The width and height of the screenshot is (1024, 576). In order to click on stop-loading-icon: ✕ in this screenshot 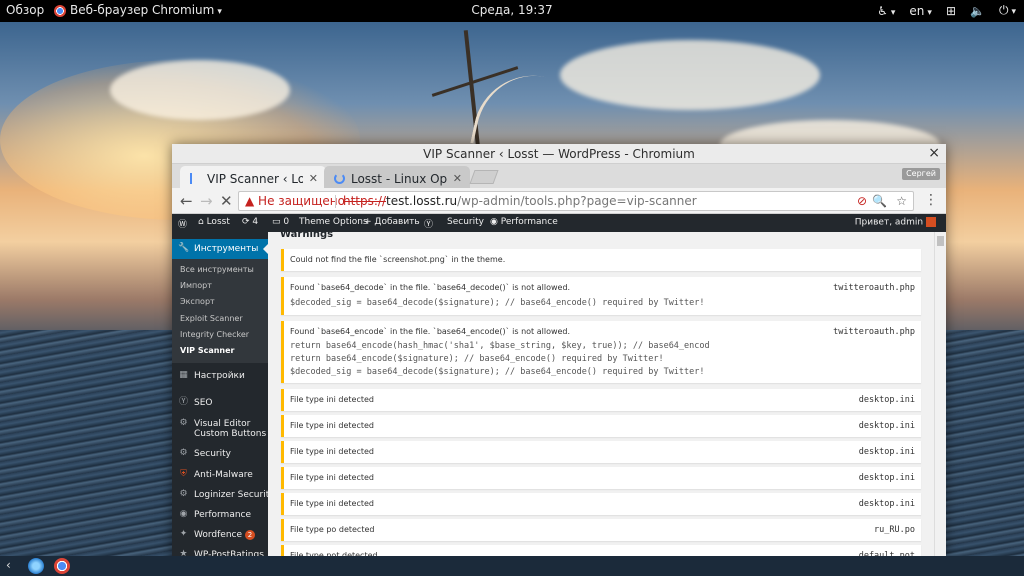, I will do `click(226, 201)`.